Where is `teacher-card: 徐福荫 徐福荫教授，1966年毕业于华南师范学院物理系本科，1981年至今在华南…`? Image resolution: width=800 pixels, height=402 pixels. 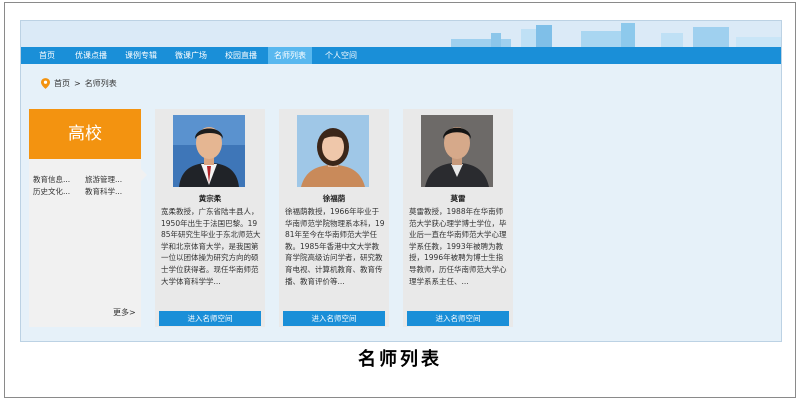
teacher-card: 徐福荫 徐福荫教授，1966年毕业于华南师范学院物理系本科，1981年至今在华南… is located at coordinates (334, 218).